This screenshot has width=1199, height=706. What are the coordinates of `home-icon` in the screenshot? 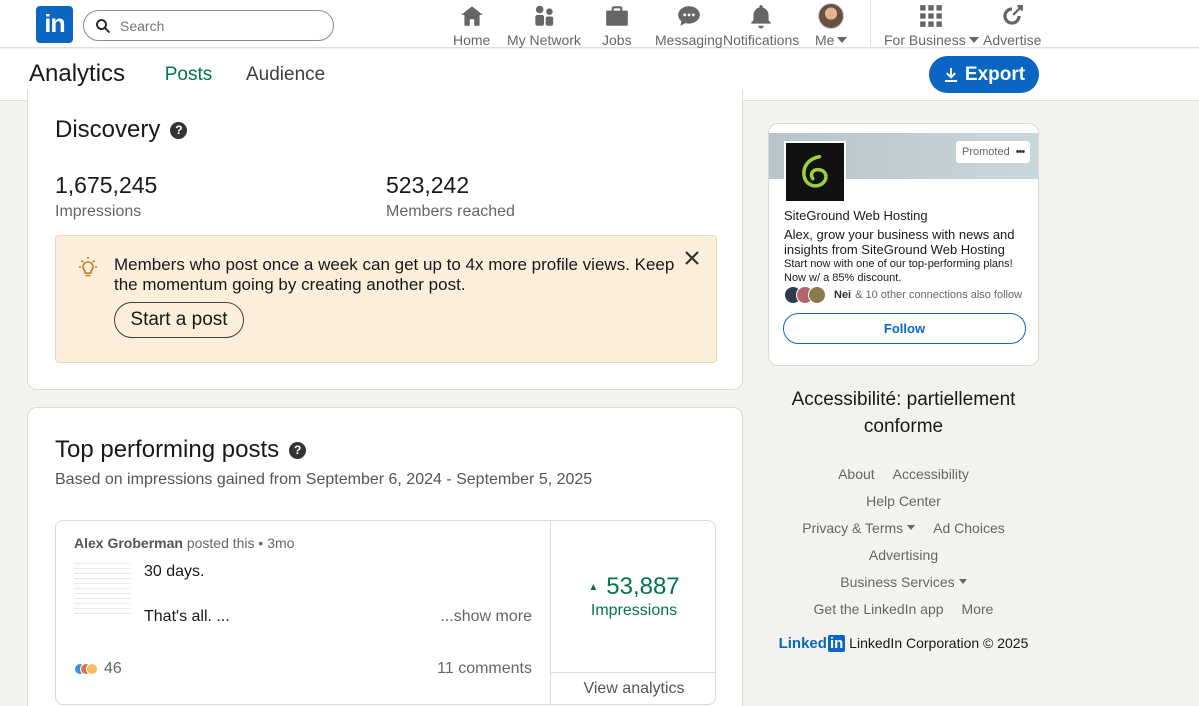 It's located at (471, 16).